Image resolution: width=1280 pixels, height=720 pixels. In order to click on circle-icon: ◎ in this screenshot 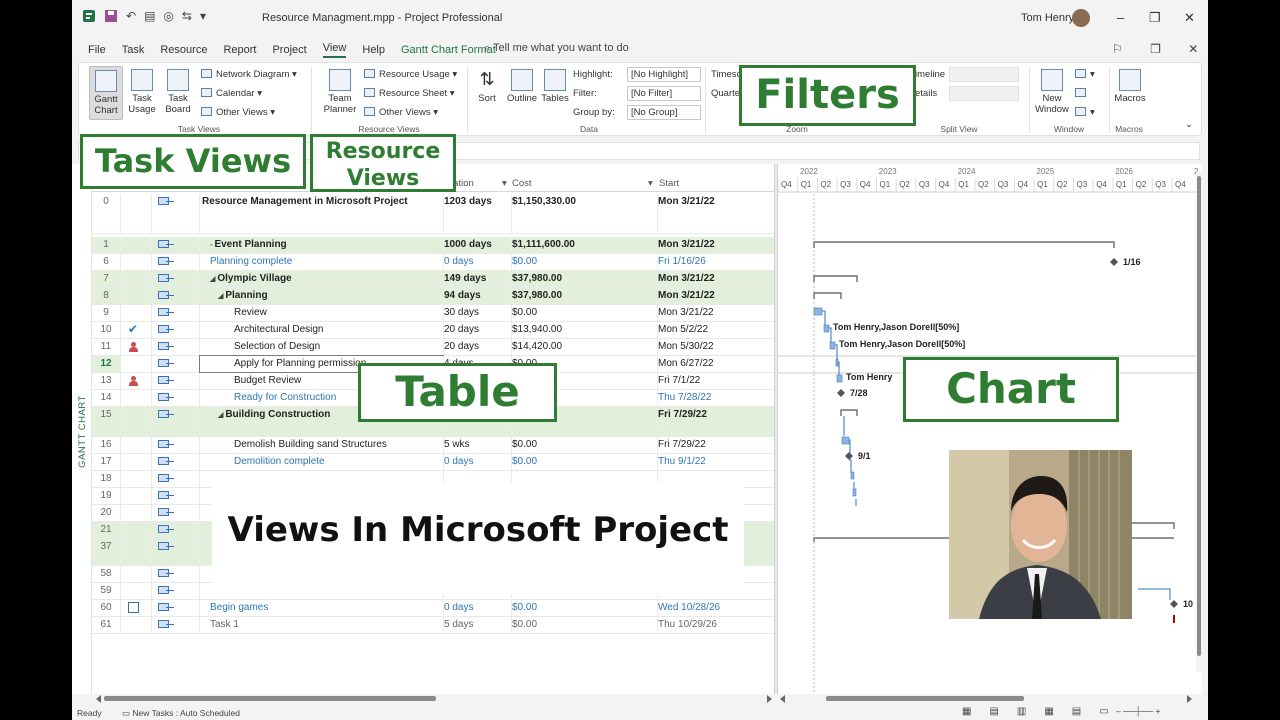, I will do `click(168, 16)`.